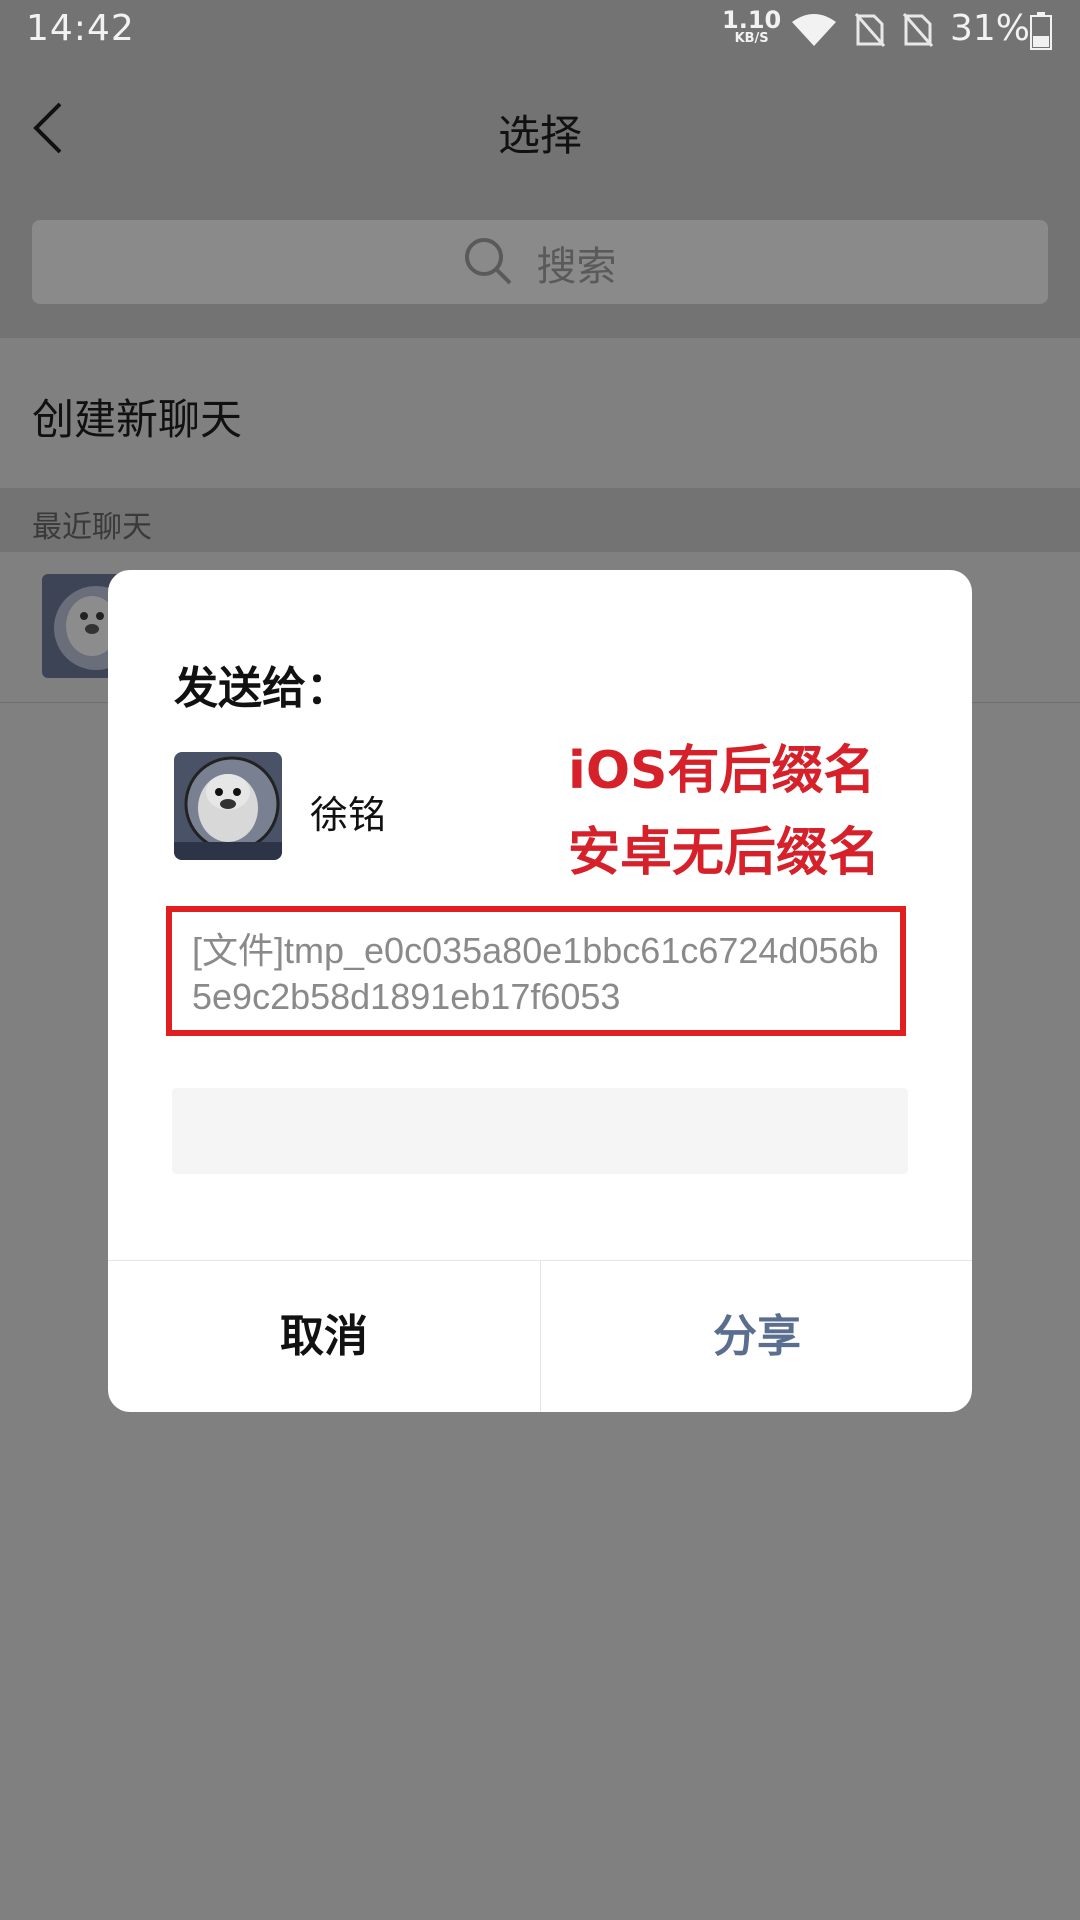  Describe the element at coordinates (814, 32) in the screenshot. I see `wifi-icon` at that location.